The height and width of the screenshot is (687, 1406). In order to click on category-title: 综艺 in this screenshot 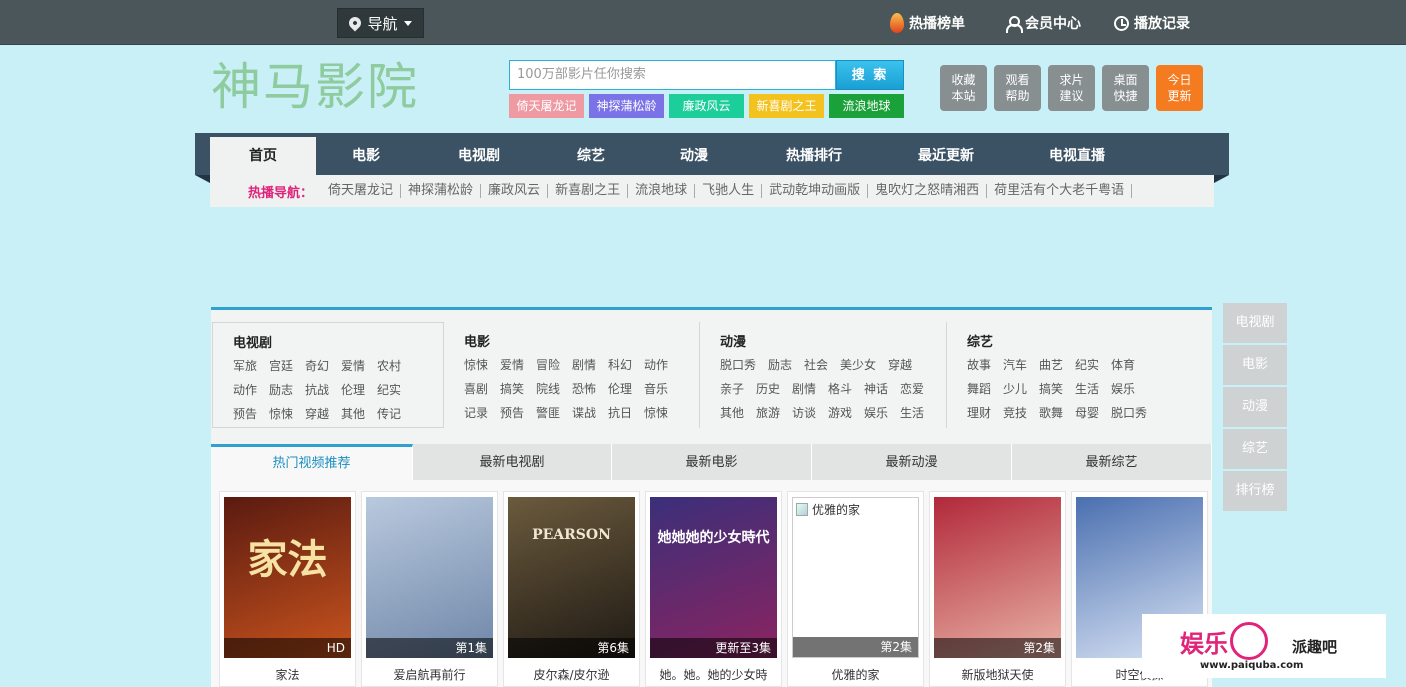, I will do `click(980, 340)`.